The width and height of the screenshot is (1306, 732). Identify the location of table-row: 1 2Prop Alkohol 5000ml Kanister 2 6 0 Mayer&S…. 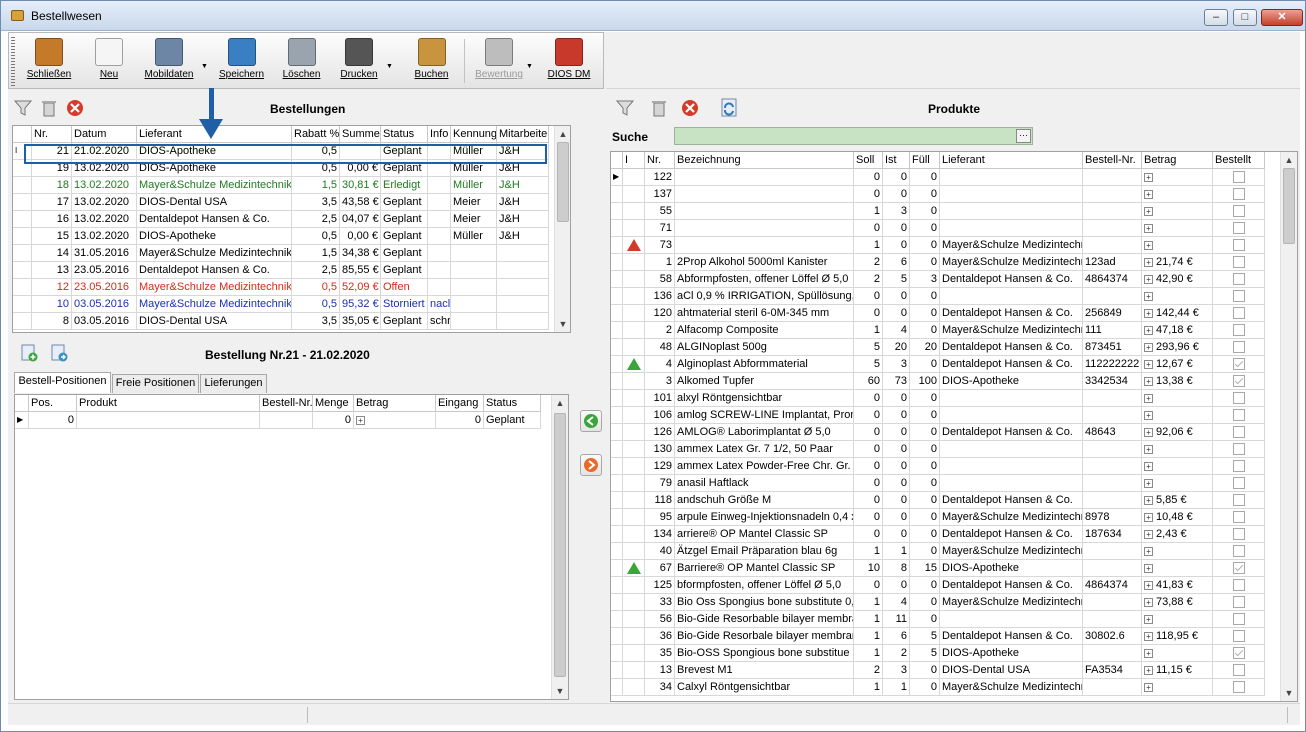
(938, 262).